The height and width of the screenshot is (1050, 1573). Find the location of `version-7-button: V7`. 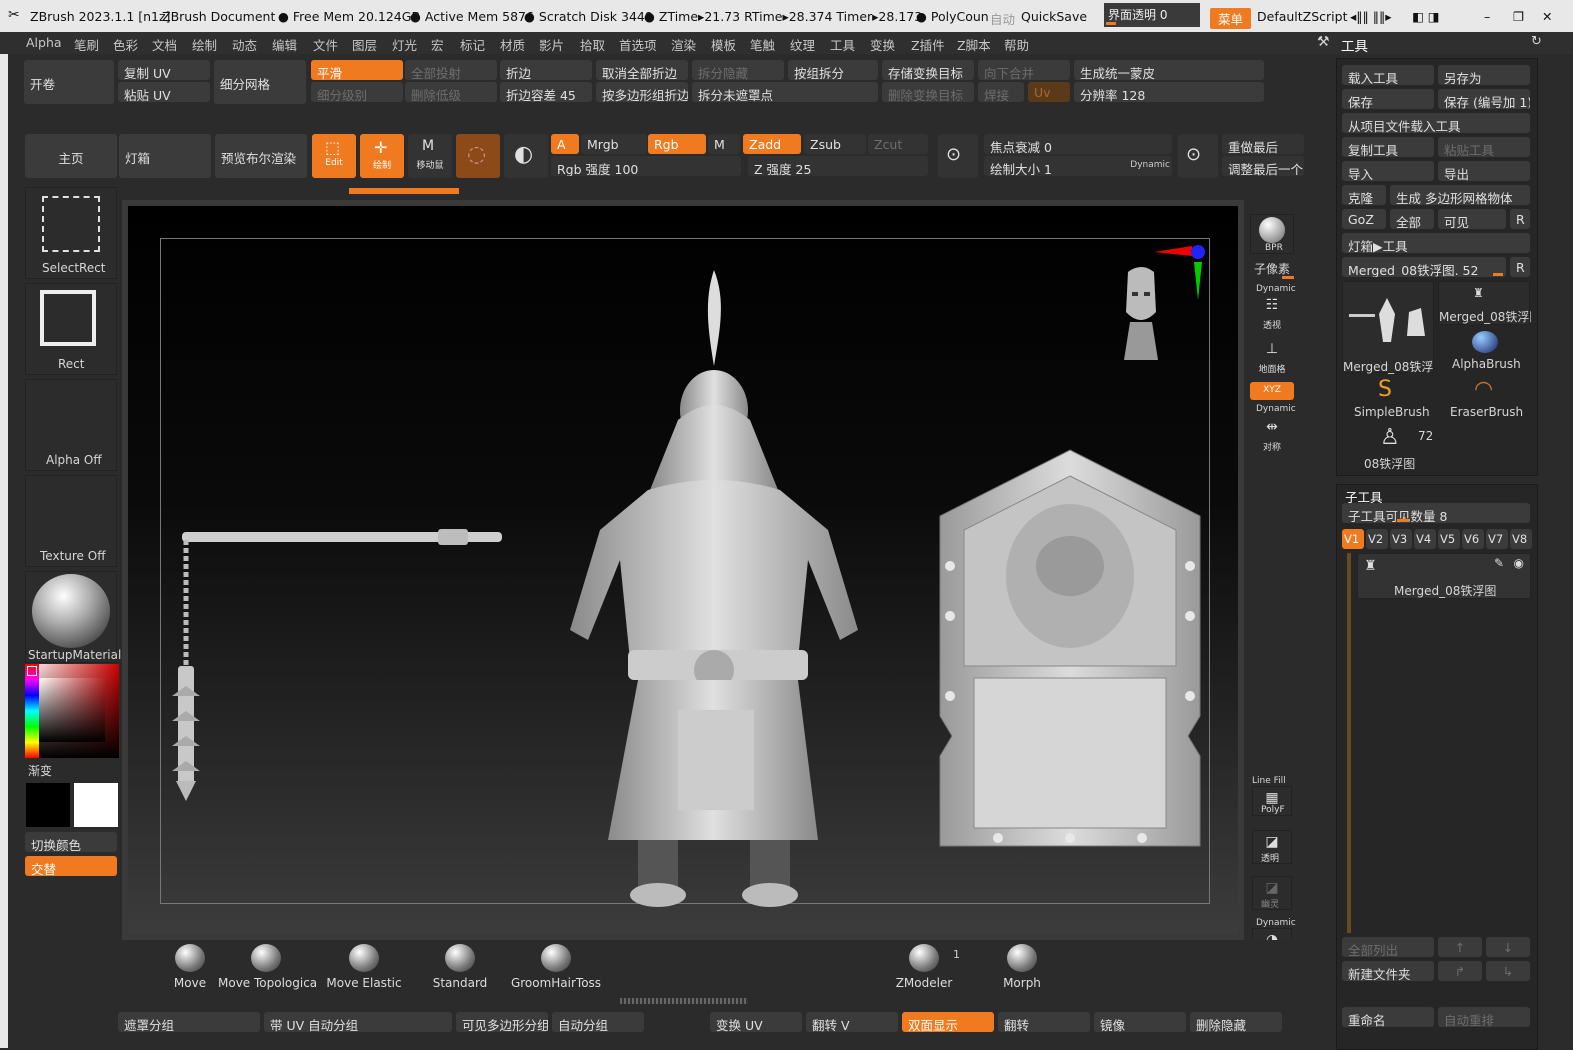

version-7-button: V7 is located at coordinates (1497, 539).